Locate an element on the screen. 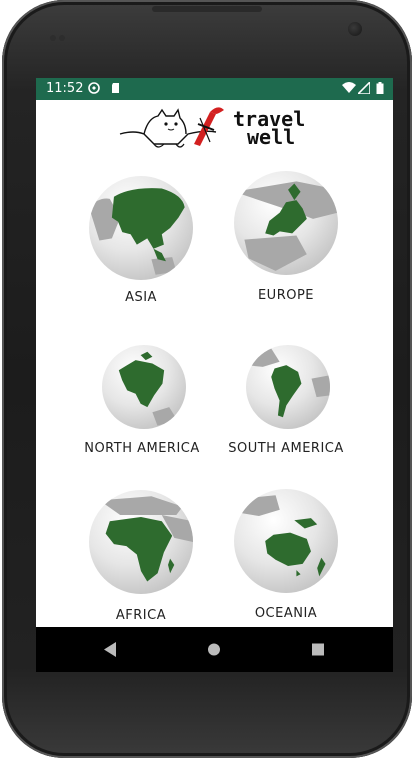 Image resolution: width=418 pixels, height=761 pixels. cat-logo-icon is located at coordinates (171, 127).